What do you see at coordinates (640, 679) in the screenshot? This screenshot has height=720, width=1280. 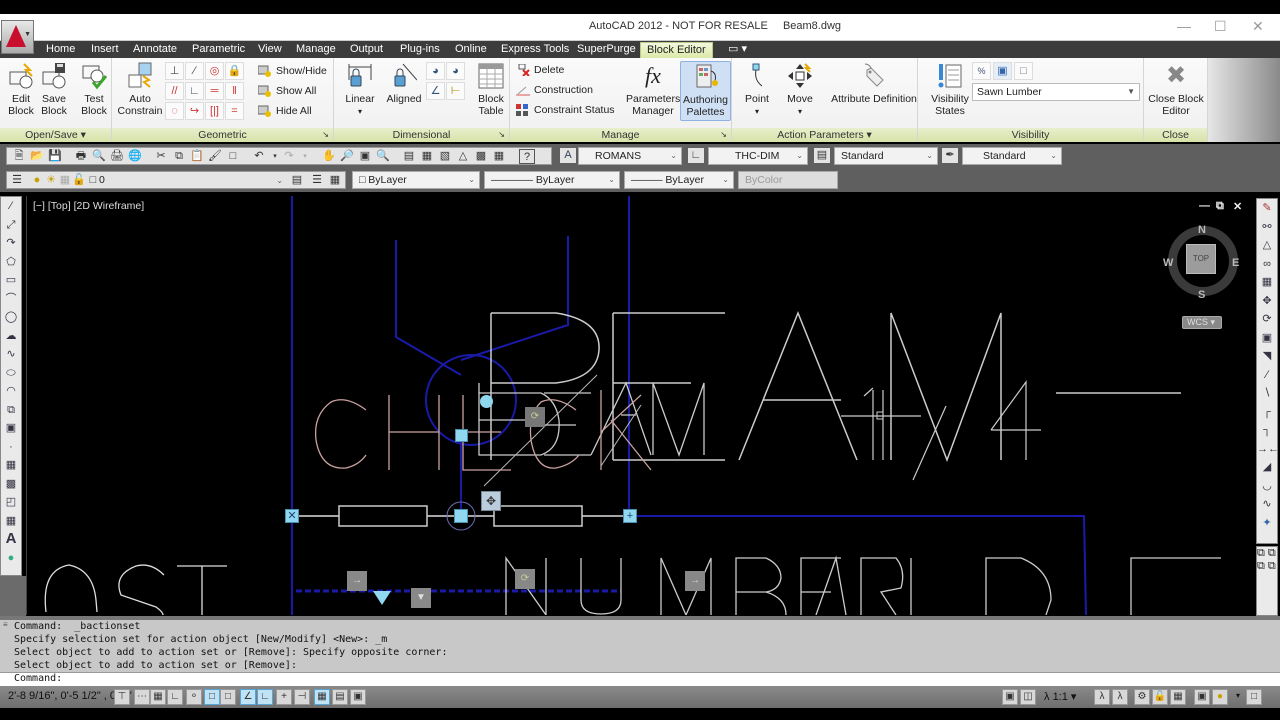 I see `command-input: Command:` at bounding box center [640, 679].